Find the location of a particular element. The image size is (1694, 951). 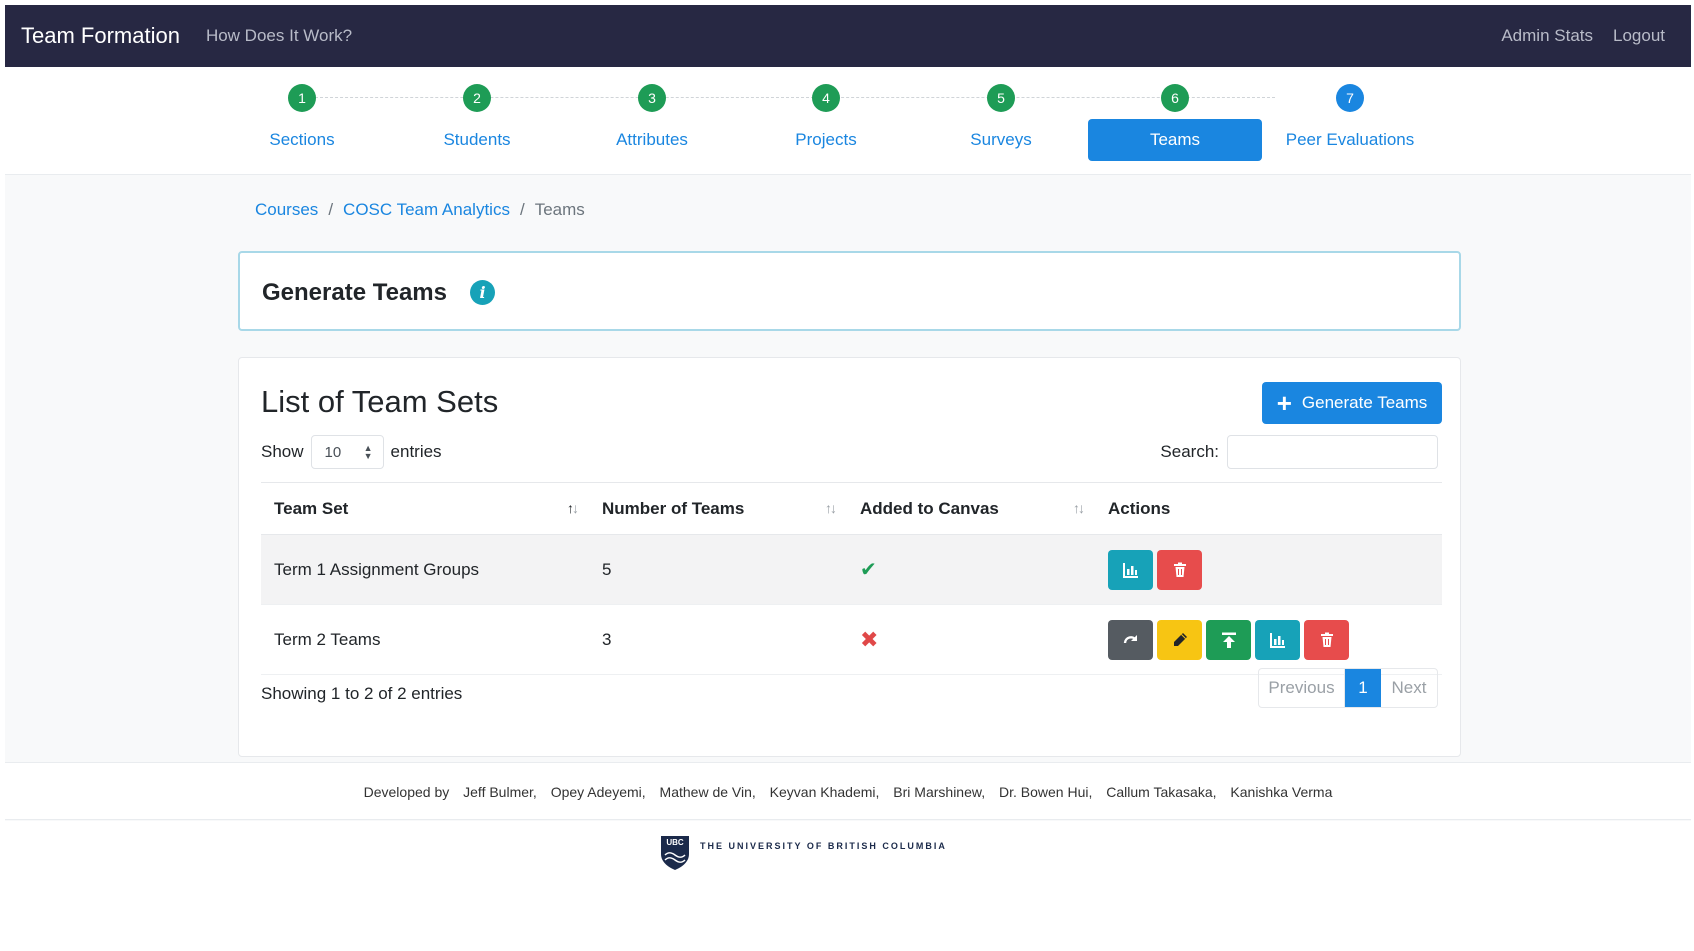

page-title: Generate Teams is located at coordinates (354, 292).